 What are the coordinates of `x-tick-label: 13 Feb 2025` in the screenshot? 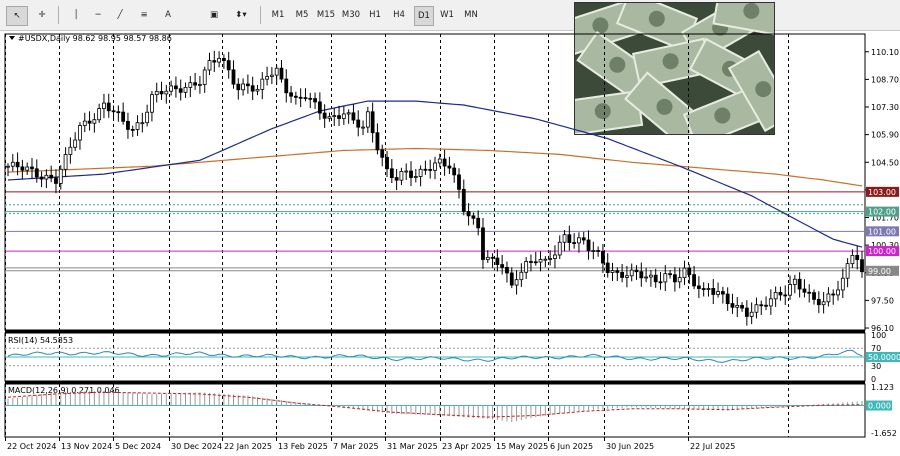 It's located at (303, 446).